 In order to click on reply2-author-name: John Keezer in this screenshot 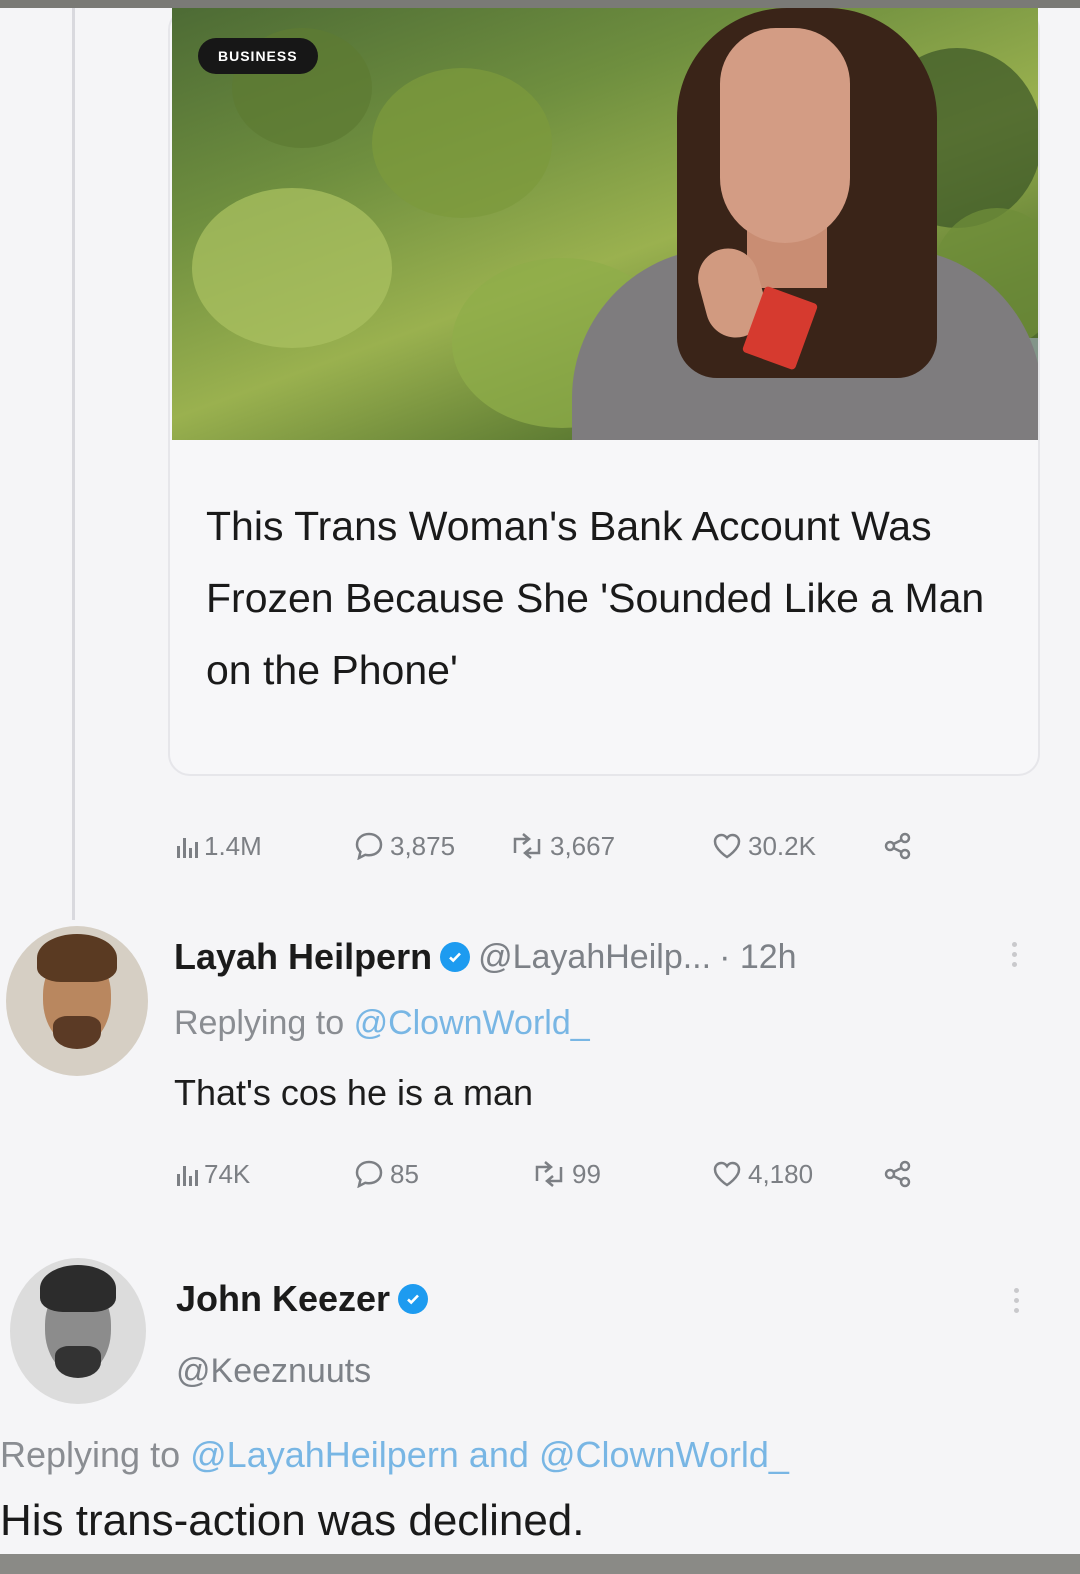, I will do `click(283, 1299)`.